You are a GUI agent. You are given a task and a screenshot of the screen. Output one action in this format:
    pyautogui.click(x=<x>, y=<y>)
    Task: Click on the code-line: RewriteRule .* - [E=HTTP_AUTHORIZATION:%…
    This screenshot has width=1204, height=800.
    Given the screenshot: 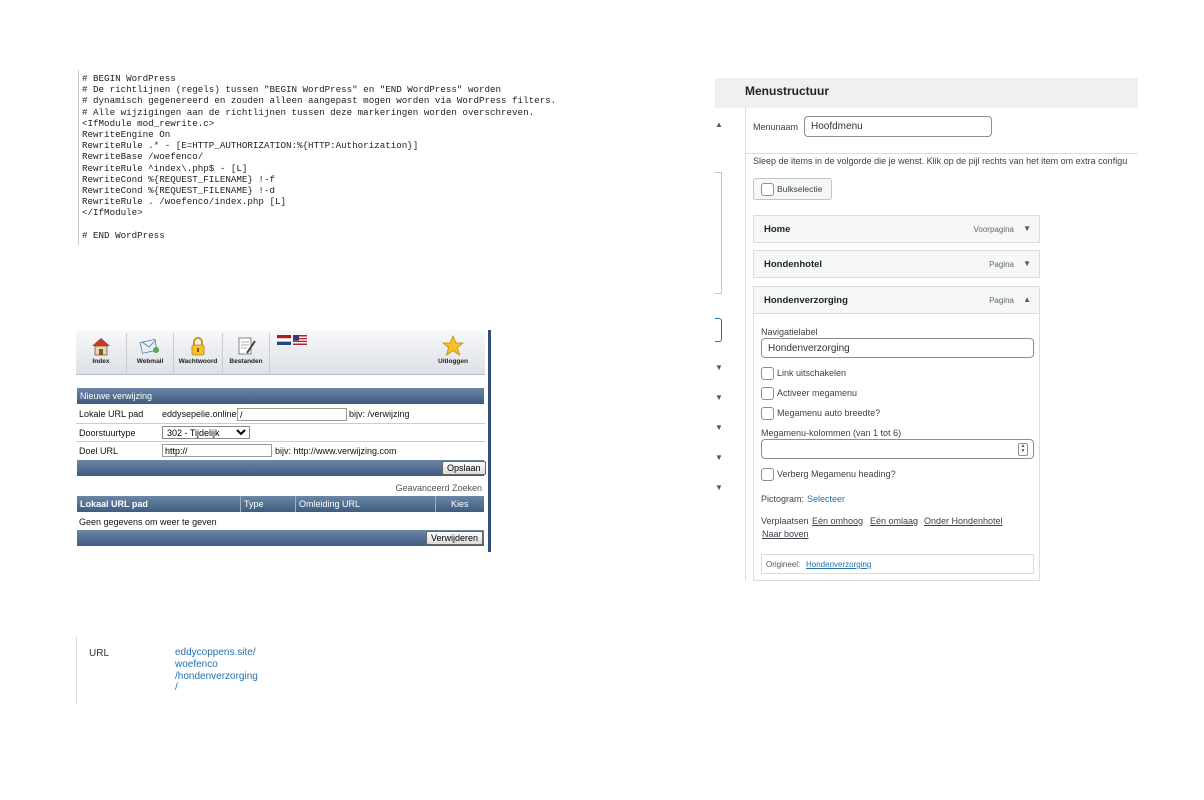 What is the action you would take?
    pyautogui.click(x=250, y=146)
    